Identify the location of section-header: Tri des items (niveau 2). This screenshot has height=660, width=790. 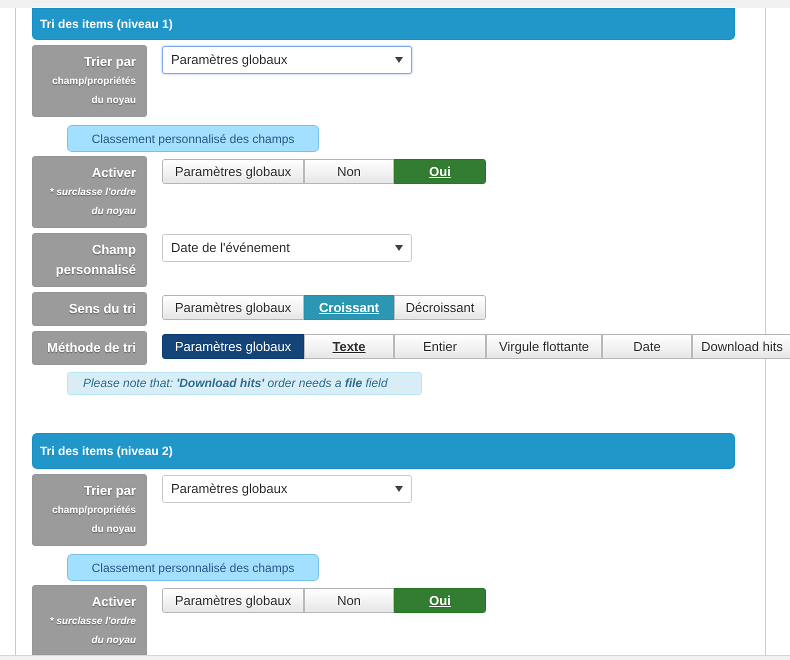
(383, 451).